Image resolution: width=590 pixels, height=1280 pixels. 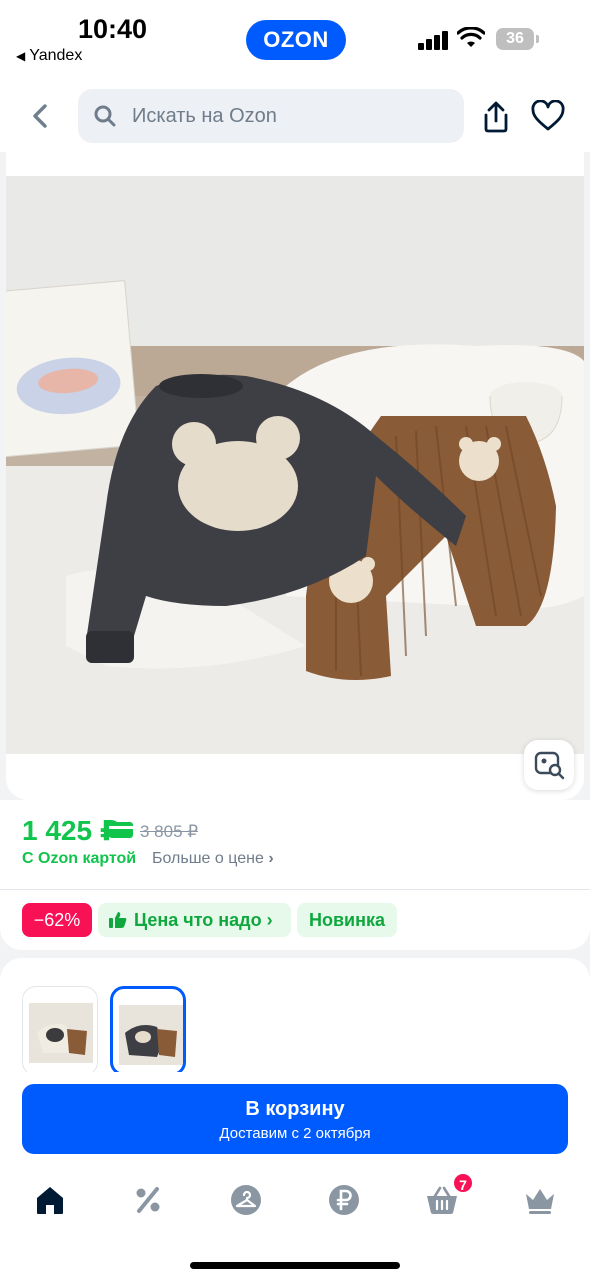 I want to click on current-price: 1 425 ₽, so click(x=71, y=830).